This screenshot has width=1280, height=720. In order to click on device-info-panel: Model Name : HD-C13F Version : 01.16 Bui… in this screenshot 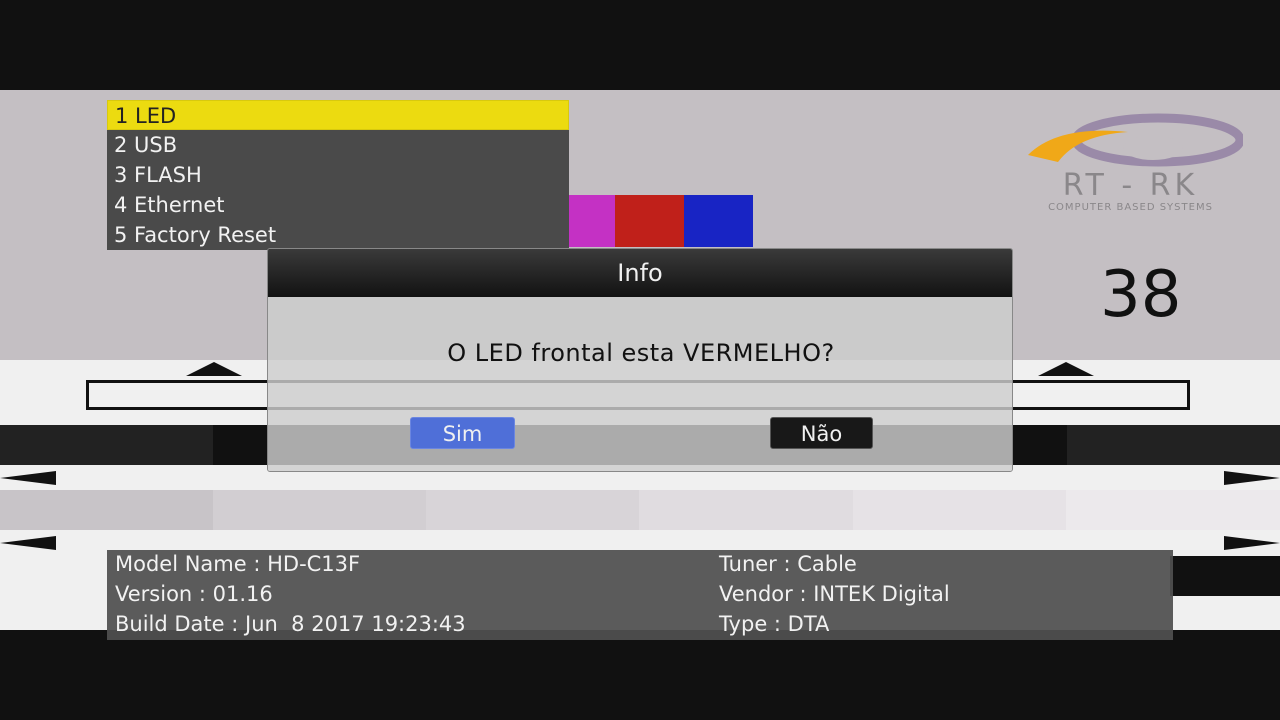, I will do `click(640, 595)`.